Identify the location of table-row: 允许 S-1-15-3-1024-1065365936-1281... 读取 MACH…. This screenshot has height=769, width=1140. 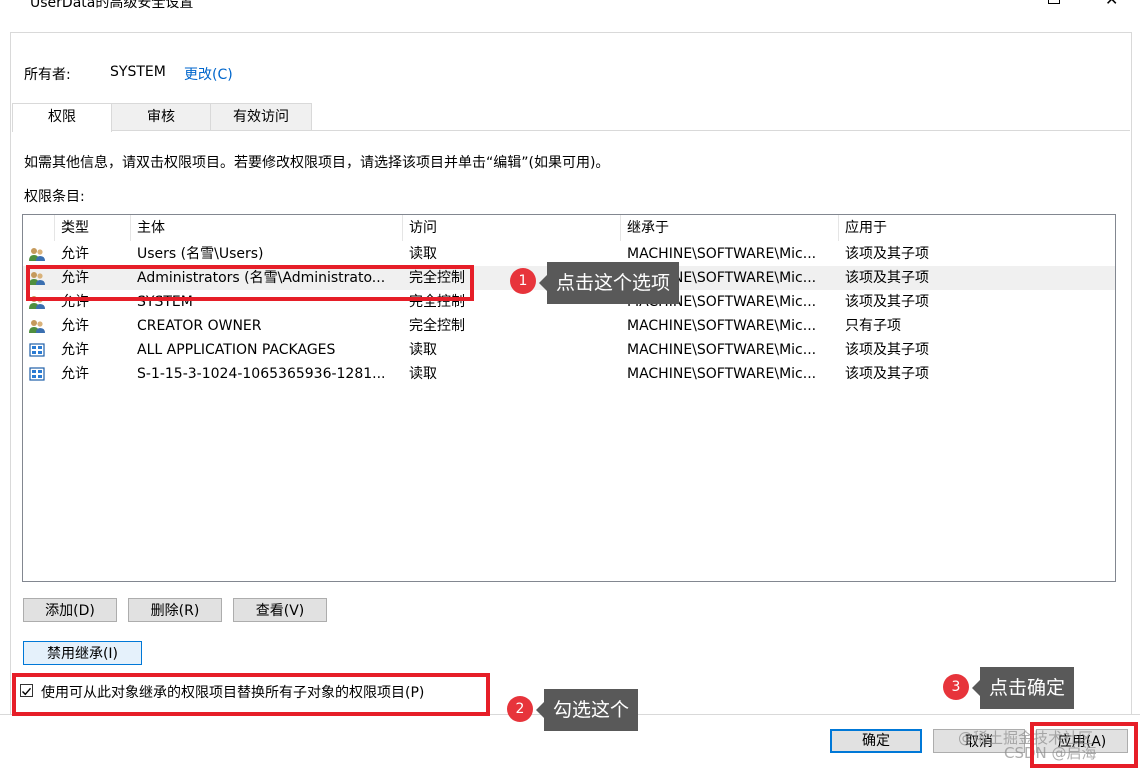
(569, 374).